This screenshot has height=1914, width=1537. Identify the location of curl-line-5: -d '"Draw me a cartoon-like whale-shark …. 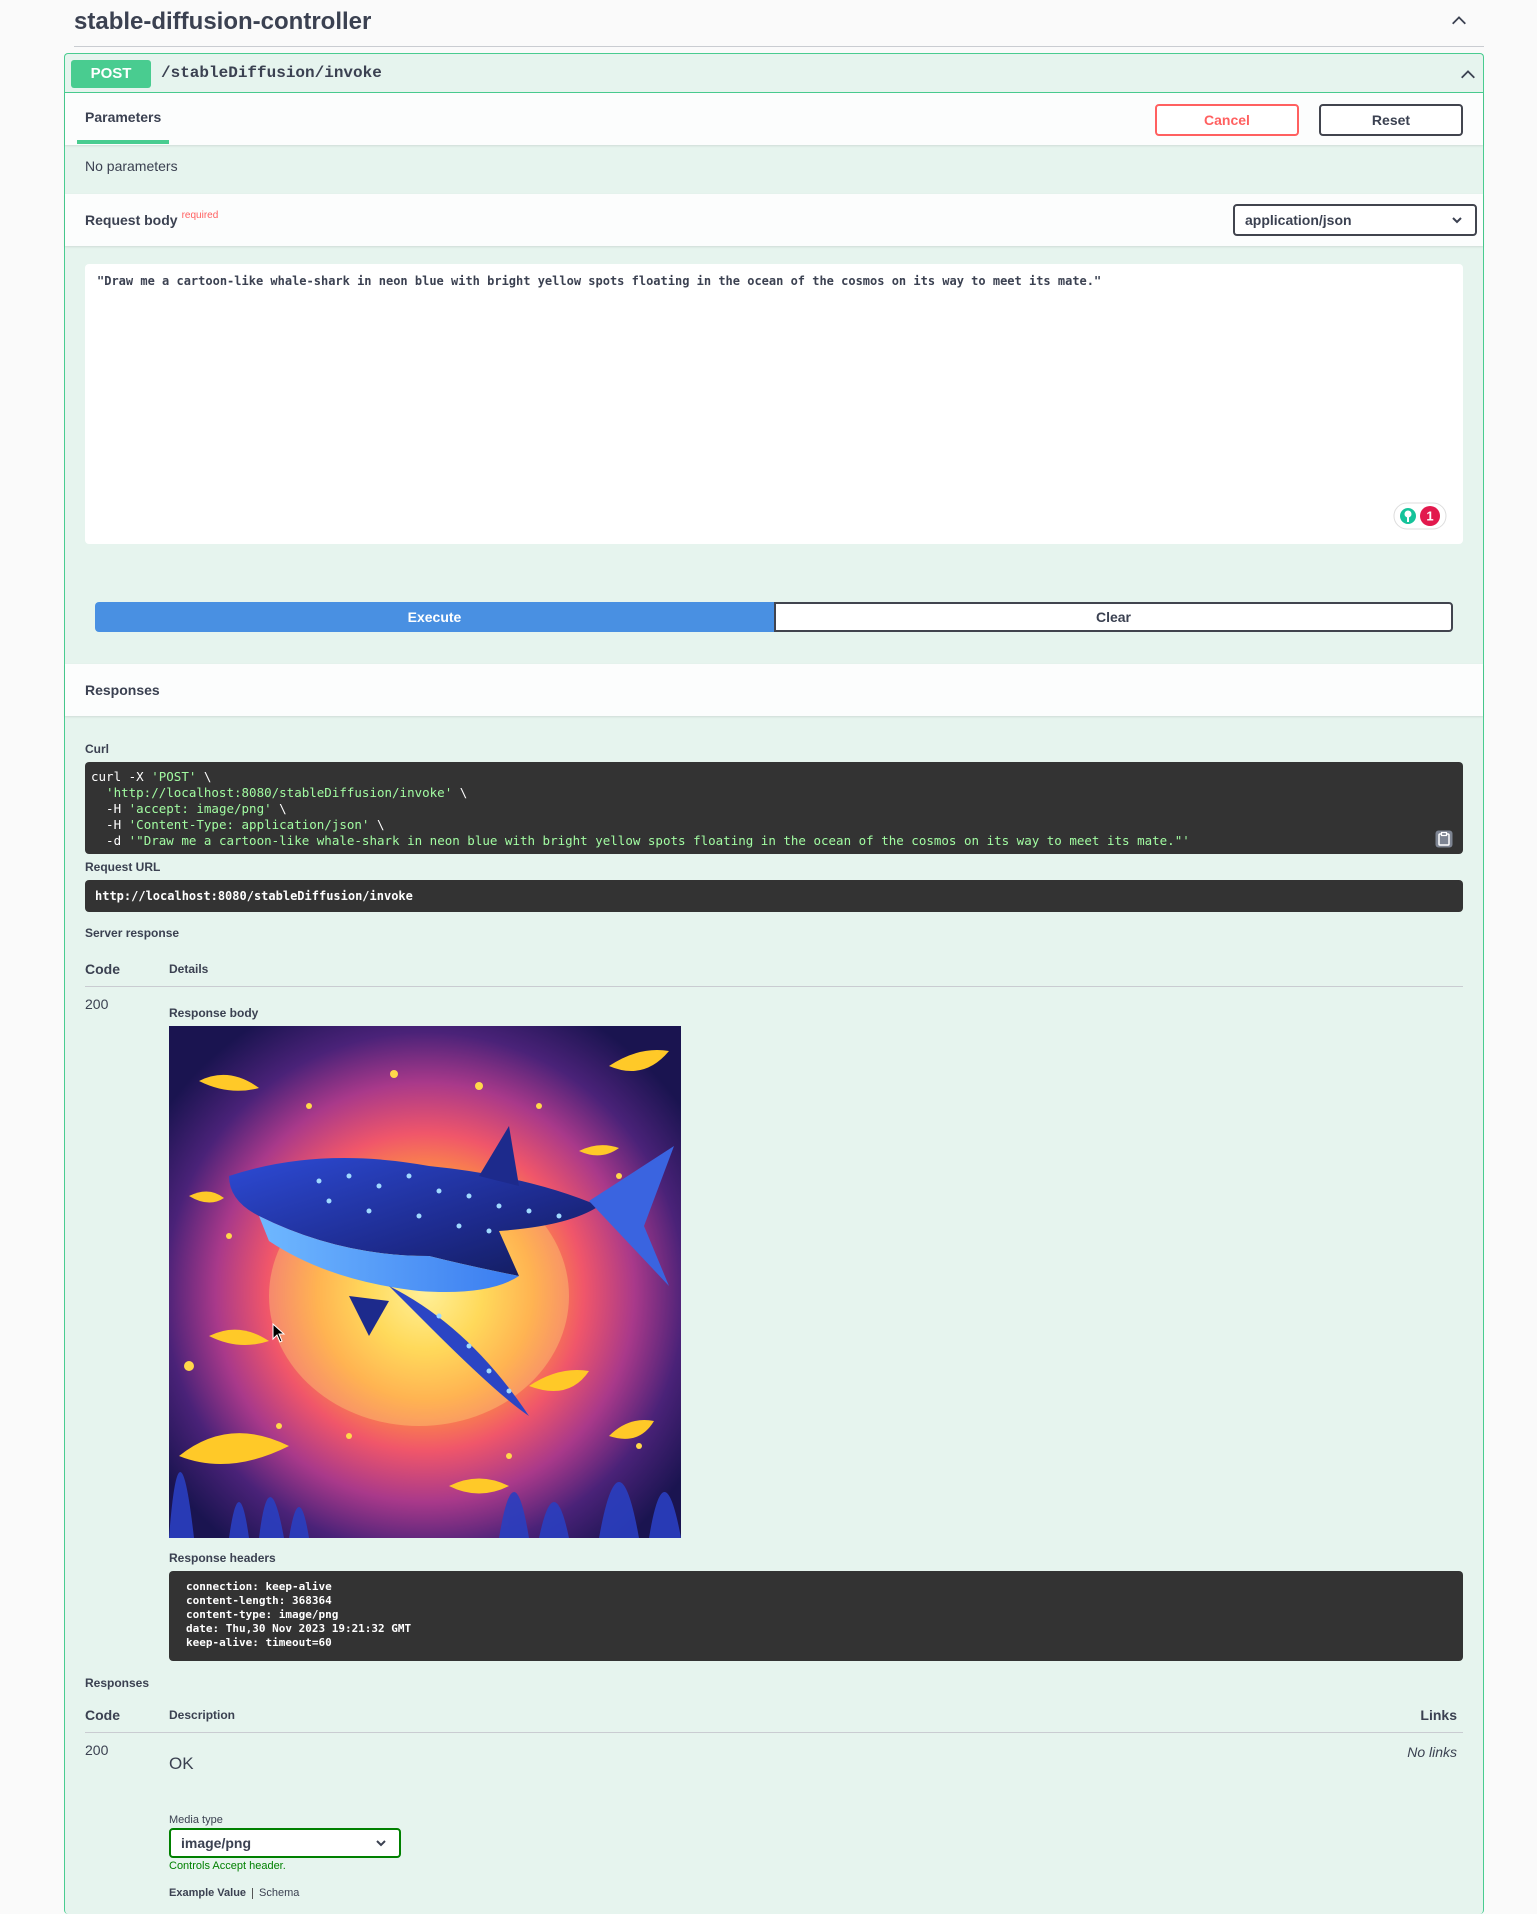
(640, 840).